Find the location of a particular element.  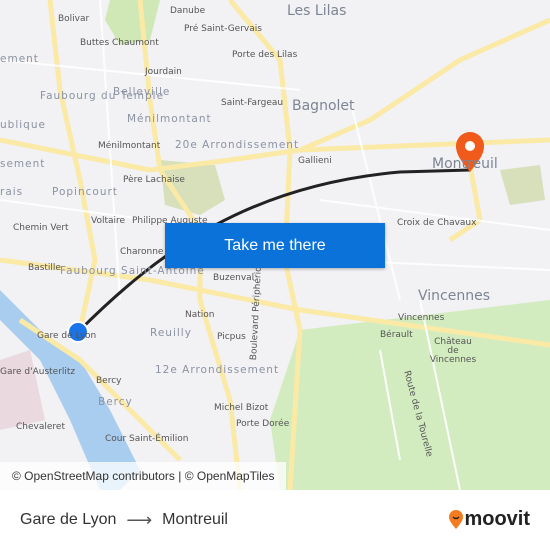

district-label: Bercy is located at coordinates (115, 402).